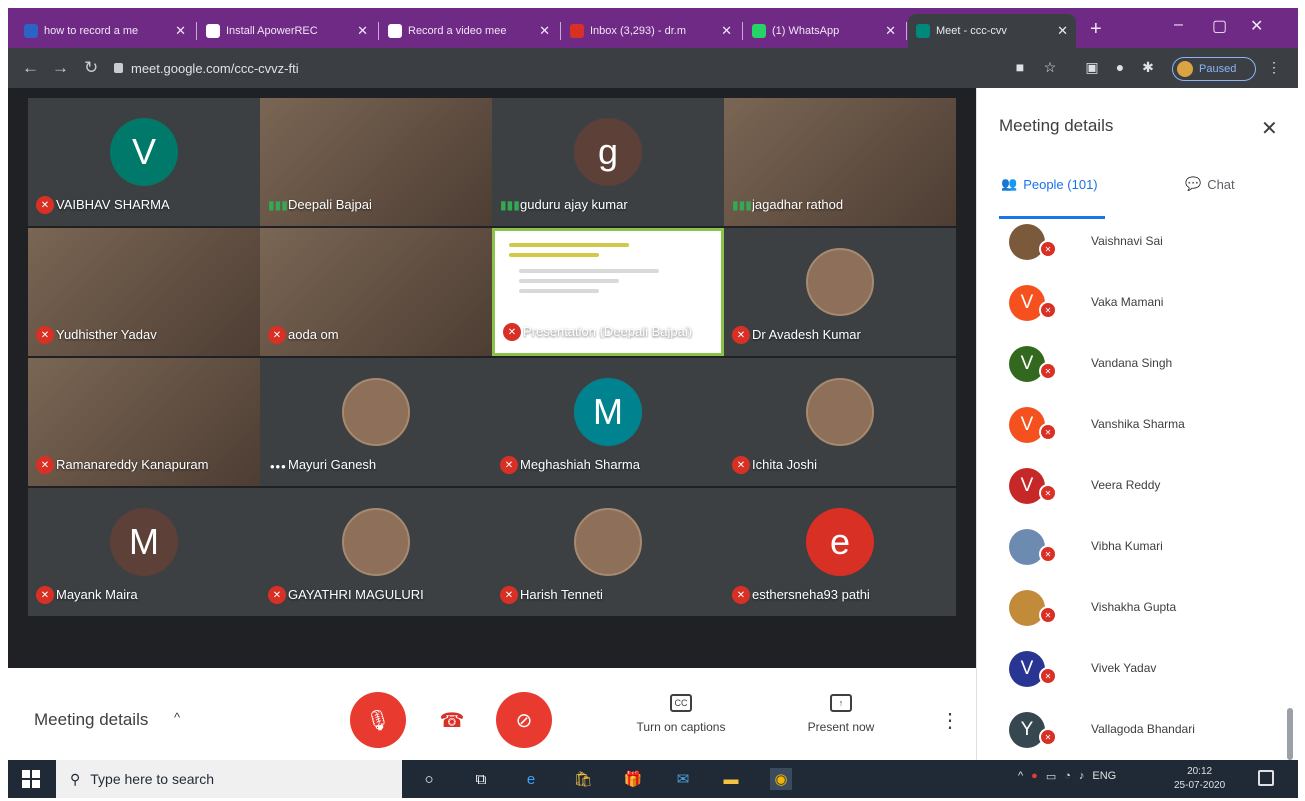 The image size is (1305, 801). What do you see at coordinates (376, 162) in the screenshot?
I see `participant-tile: ▮▮▮ Deepali Bajpai` at bounding box center [376, 162].